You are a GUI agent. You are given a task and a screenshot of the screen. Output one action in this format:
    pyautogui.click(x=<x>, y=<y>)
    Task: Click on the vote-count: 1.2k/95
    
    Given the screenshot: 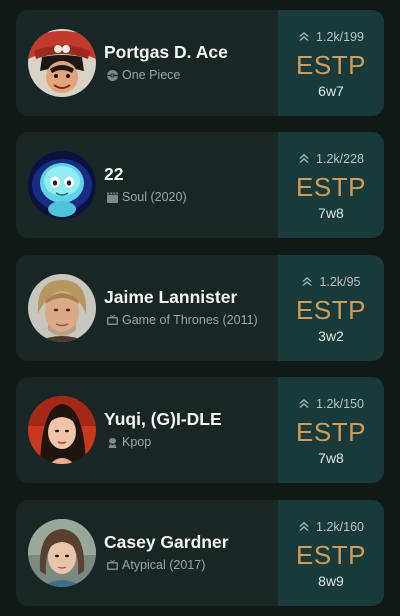 What is the action you would take?
    pyautogui.click(x=331, y=282)
    